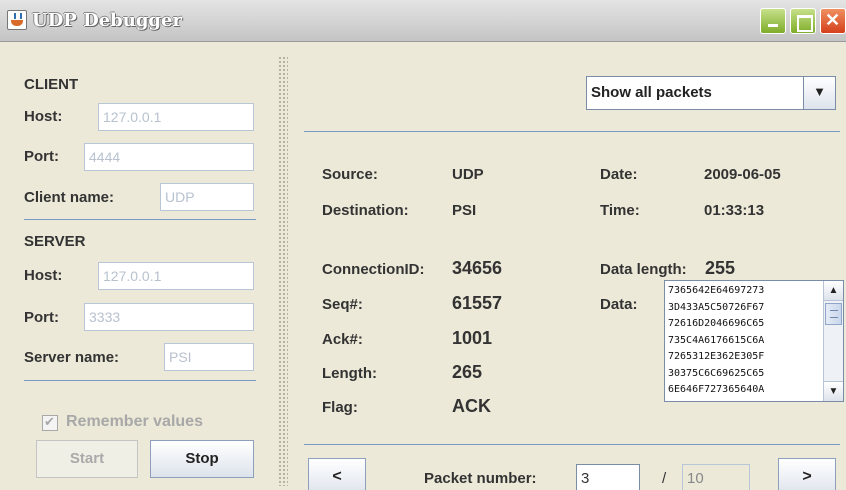  What do you see at coordinates (467, 372) in the screenshot?
I see `length-value: 265` at bounding box center [467, 372].